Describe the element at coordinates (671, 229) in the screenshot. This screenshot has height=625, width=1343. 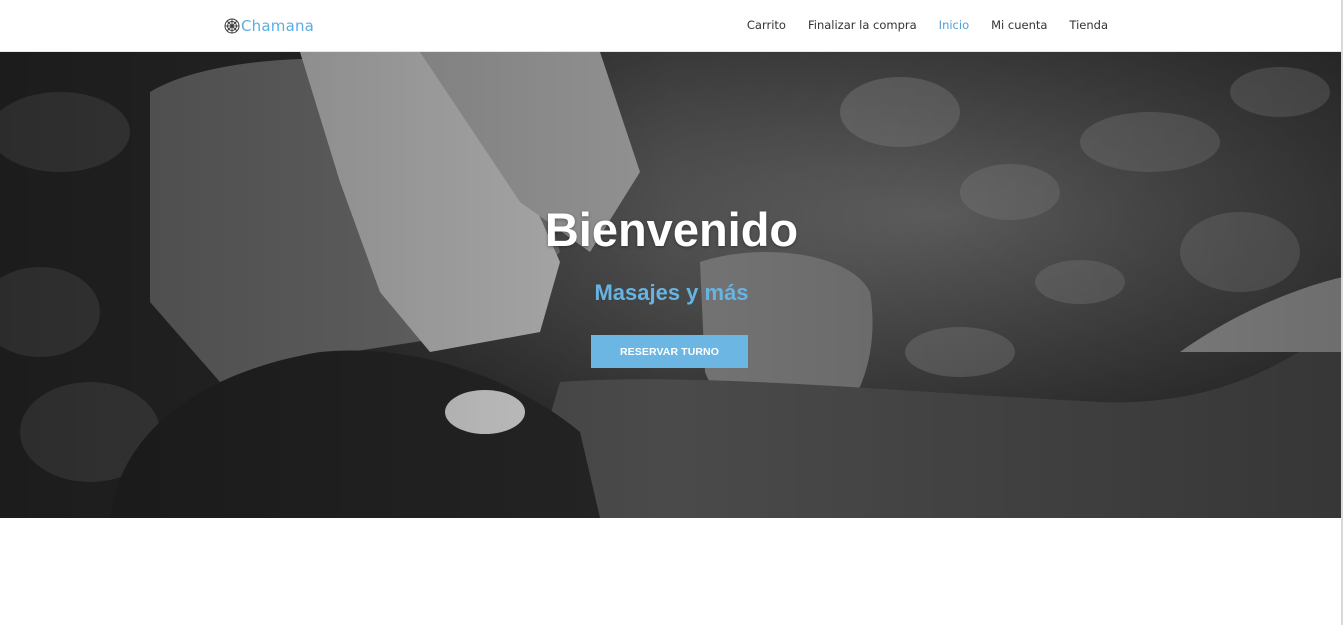
I see `hero-title: Bienvenido` at that location.